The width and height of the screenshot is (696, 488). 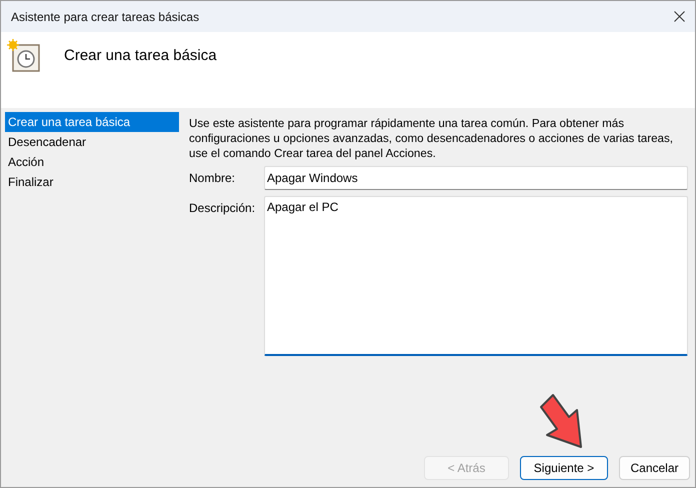 What do you see at coordinates (92, 162) in the screenshot?
I see `step-item: Acción` at bounding box center [92, 162].